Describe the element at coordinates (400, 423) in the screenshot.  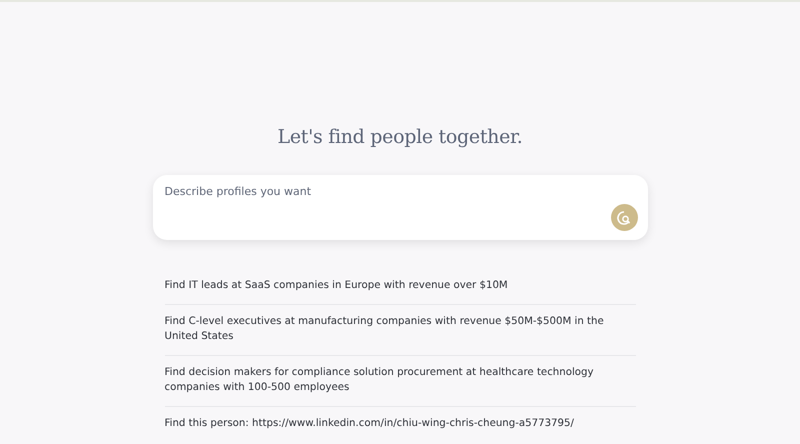
I see `suggestion-item: Find this person: https://www.linkedin.com/in/chiu-wing-chris-cheung-a5773795/` at that location.